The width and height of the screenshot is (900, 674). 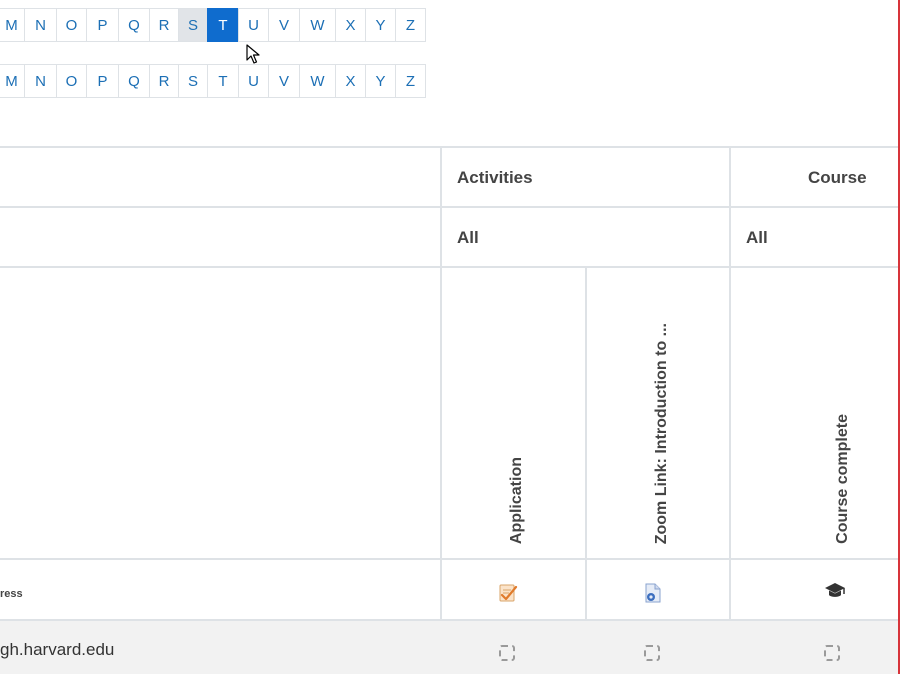 What do you see at coordinates (11, 594) in the screenshot?
I see `icon-row-label: ress` at bounding box center [11, 594].